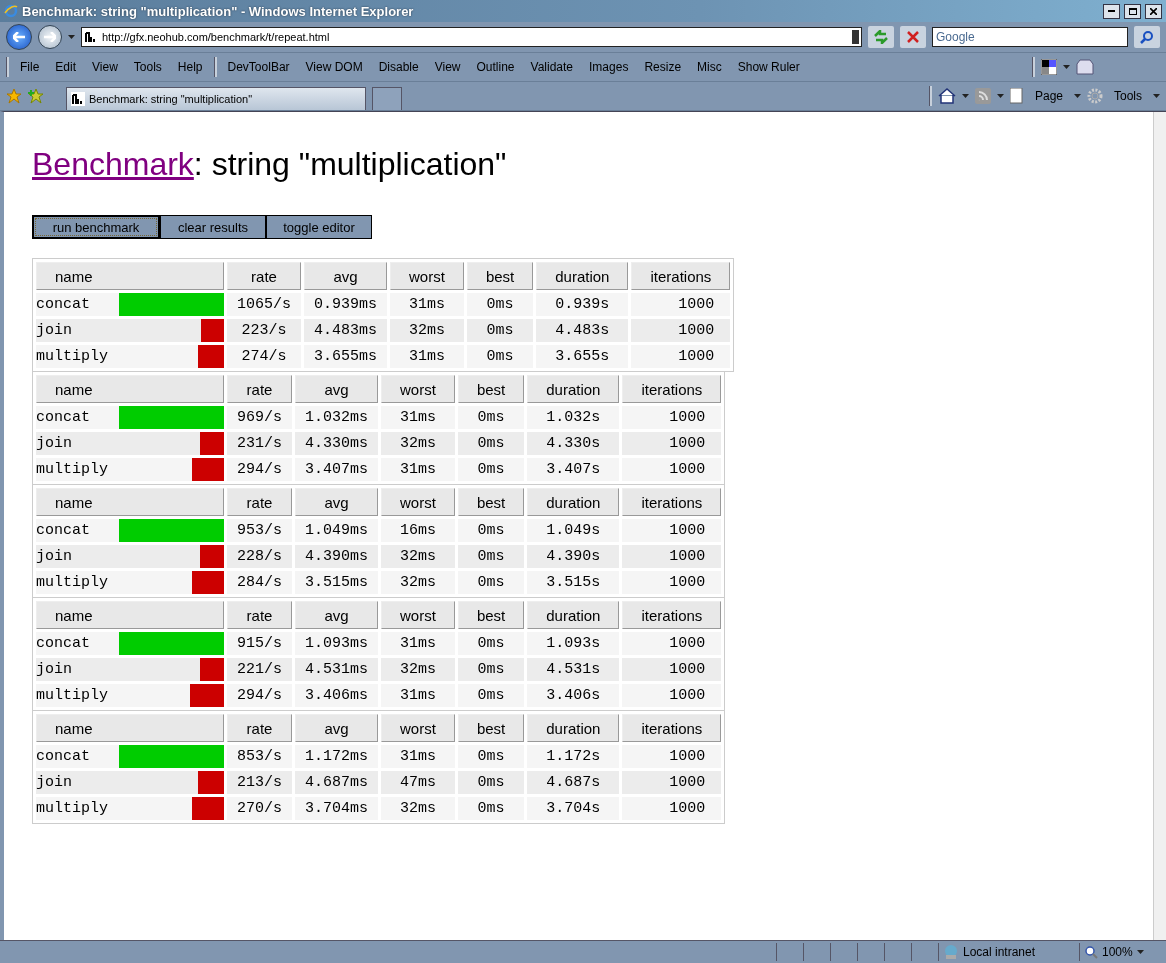 Image resolution: width=1166 pixels, height=963 pixels. Describe the element at coordinates (216, 37) in the screenshot. I see `url-text: http://gfx.neohub.com/benchmark/t/repeat.html` at that location.